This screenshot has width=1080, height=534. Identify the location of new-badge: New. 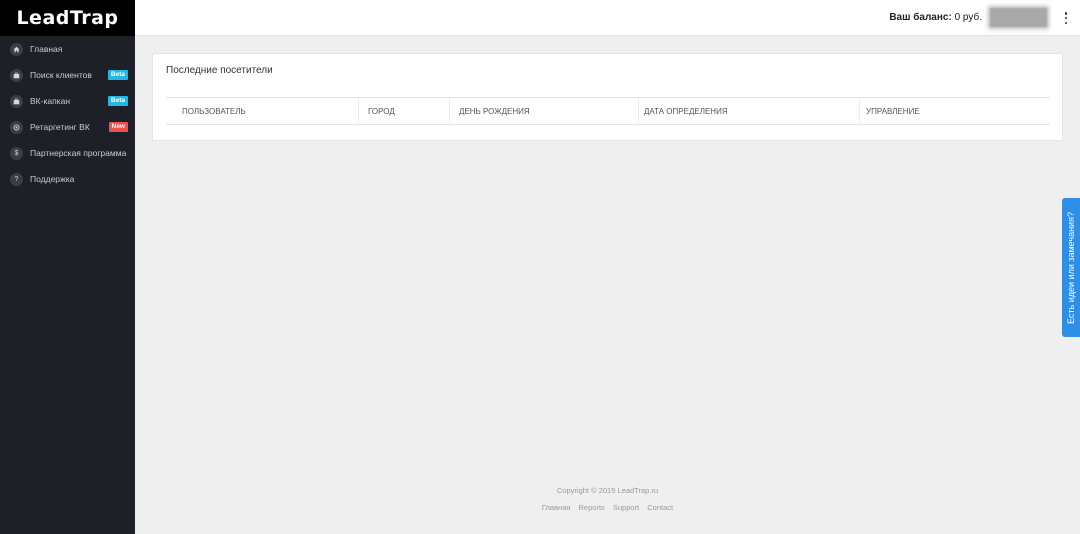
(118, 127).